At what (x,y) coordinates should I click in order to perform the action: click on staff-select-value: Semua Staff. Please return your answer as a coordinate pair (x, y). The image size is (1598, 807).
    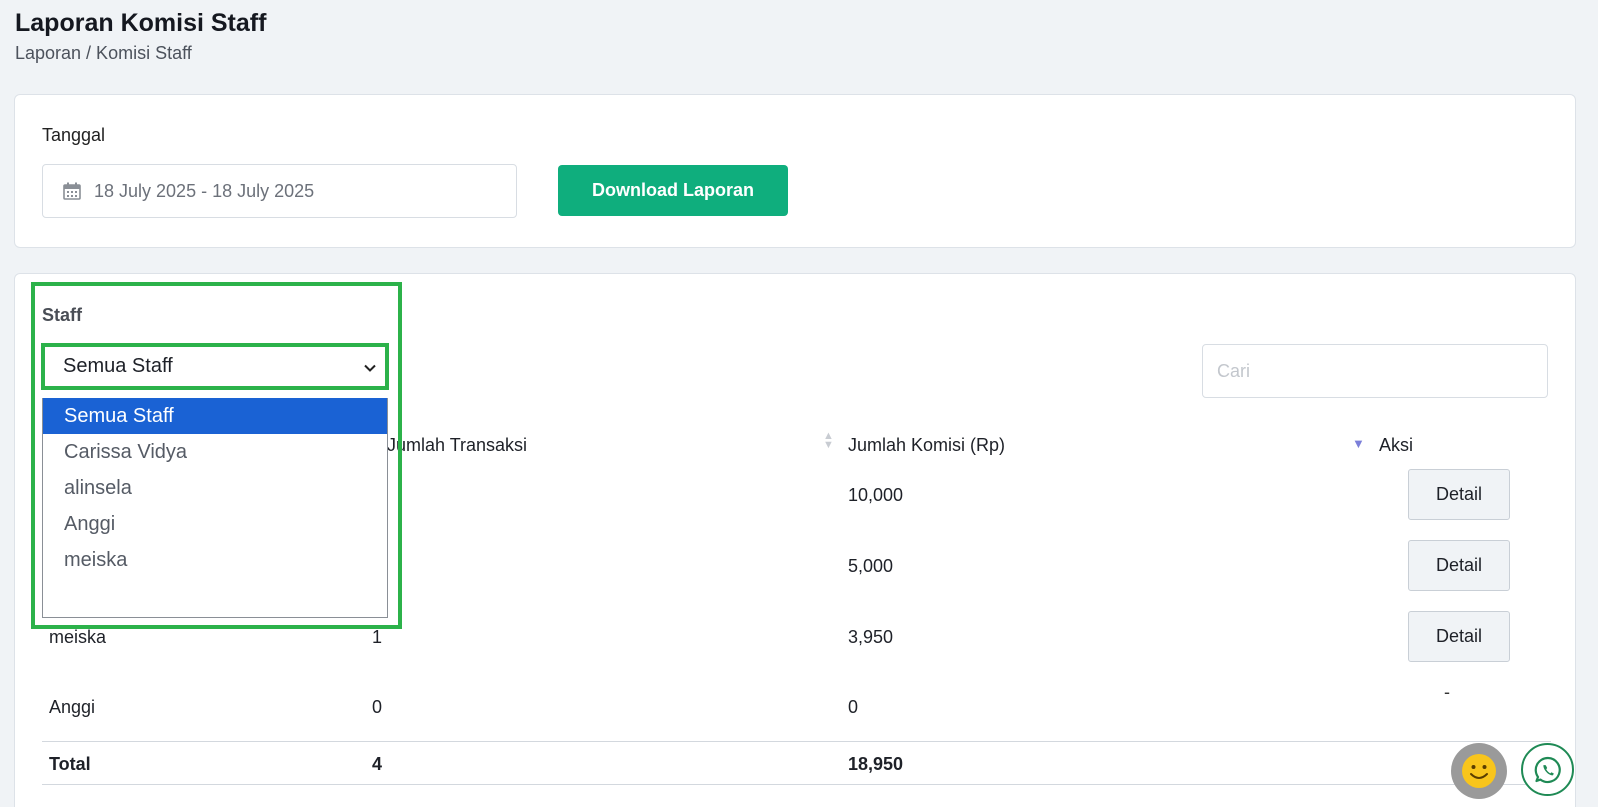
    Looking at the image, I should click on (118, 366).